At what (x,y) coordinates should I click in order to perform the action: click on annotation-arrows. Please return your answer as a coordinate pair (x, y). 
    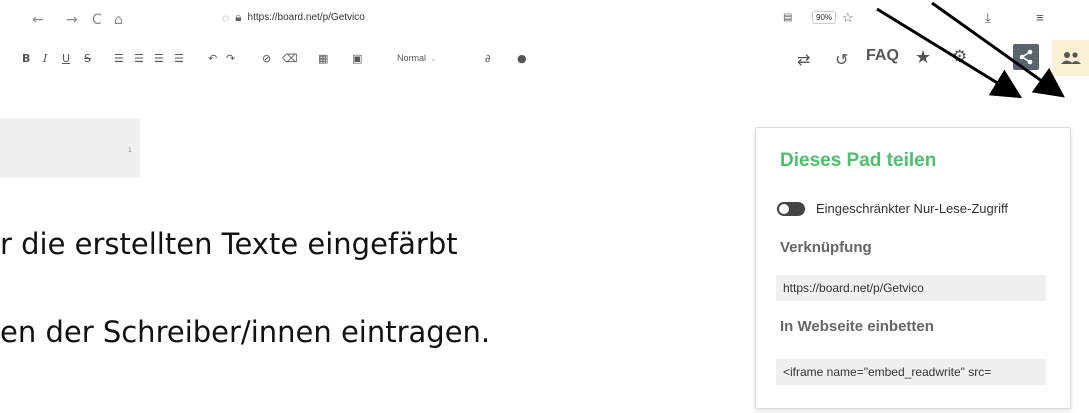
    Looking at the image, I should click on (970, 50).